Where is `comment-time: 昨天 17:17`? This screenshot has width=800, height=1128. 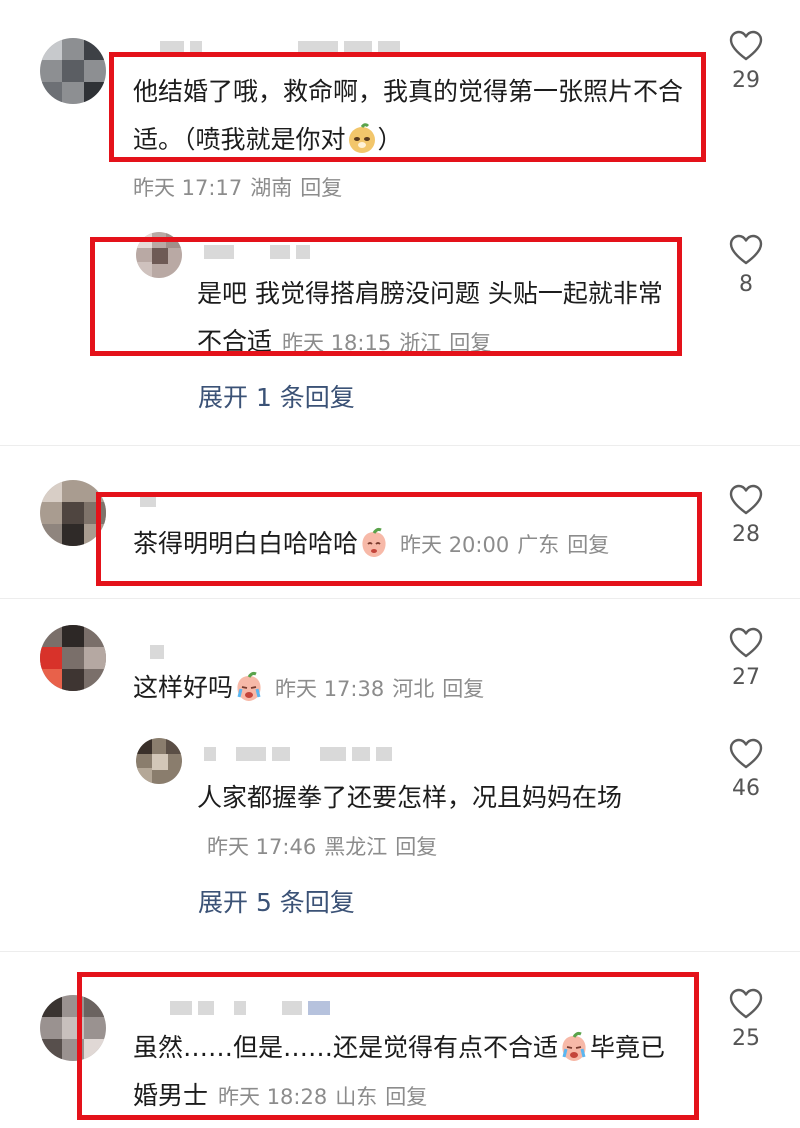 comment-time: 昨天 17:17 is located at coordinates (188, 188).